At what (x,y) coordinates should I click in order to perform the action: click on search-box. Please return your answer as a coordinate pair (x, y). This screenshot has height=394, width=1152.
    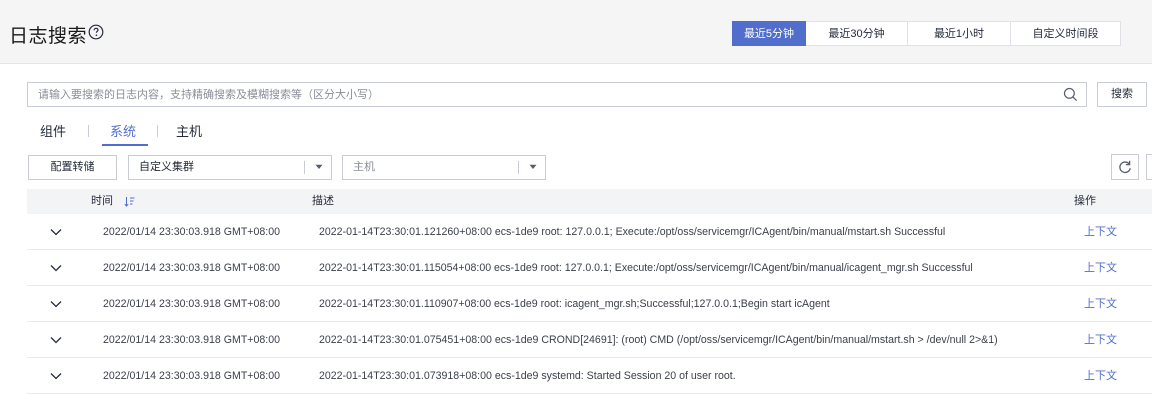
    Looking at the image, I should click on (557, 94).